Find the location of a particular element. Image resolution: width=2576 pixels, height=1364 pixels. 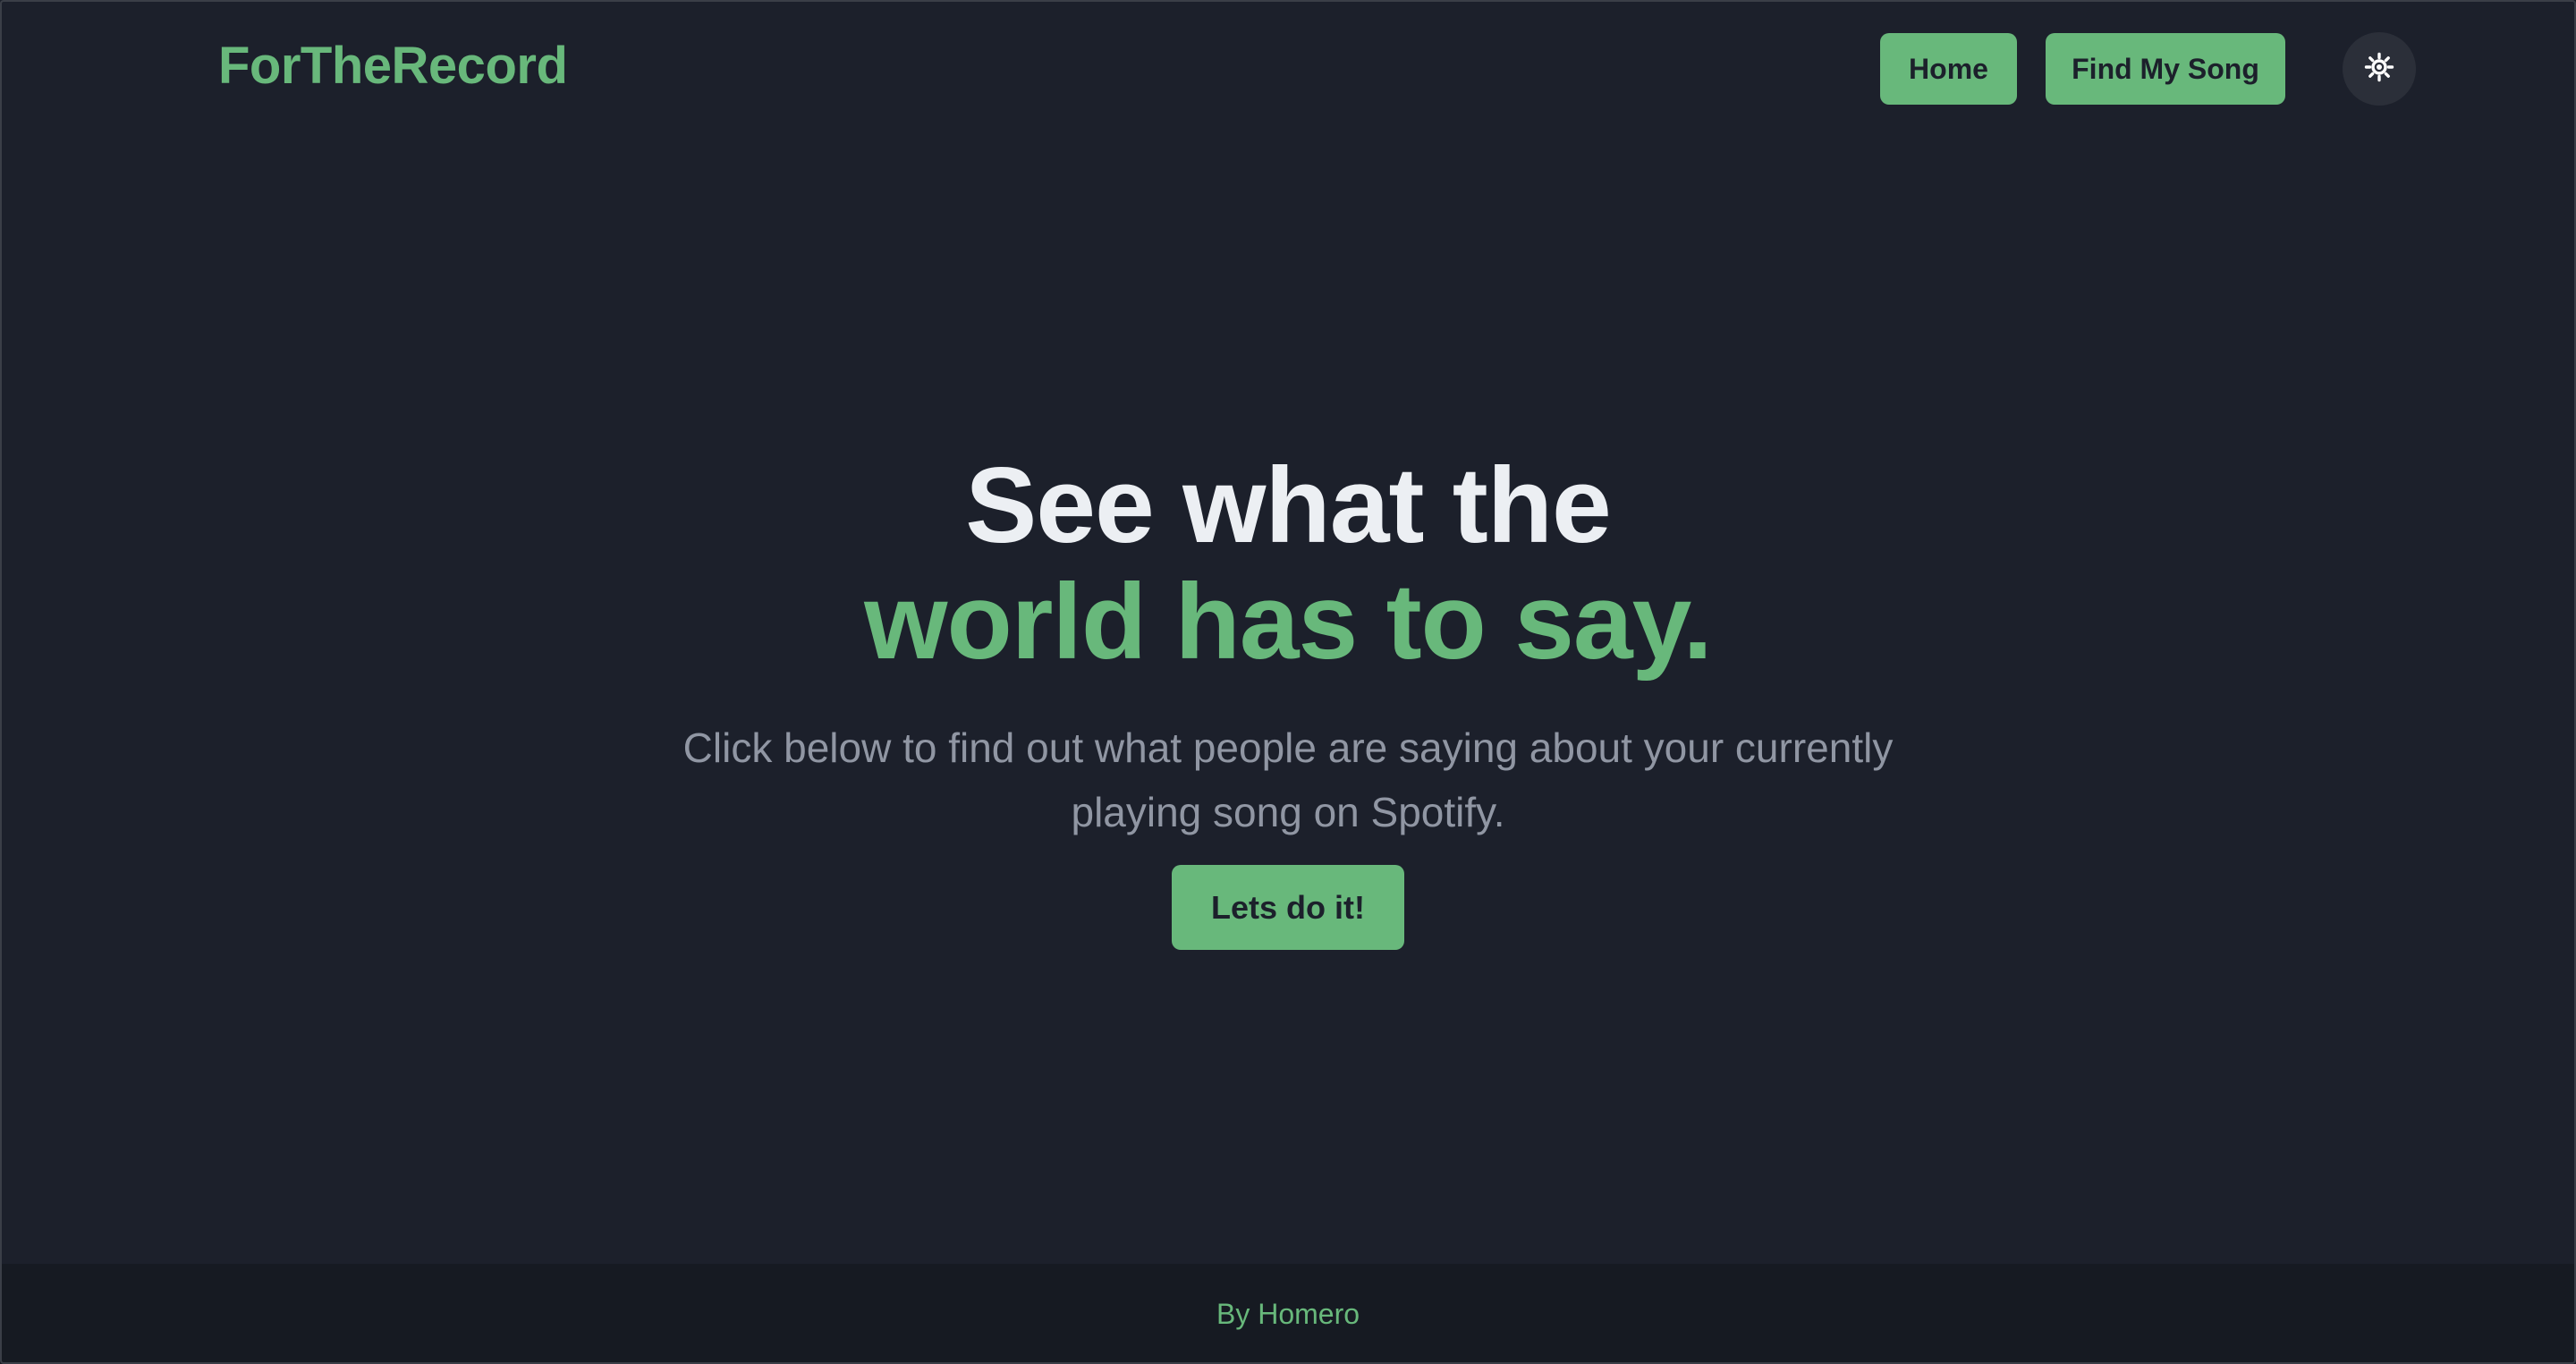

theme-toggle-button is located at coordinates (2379, 69).